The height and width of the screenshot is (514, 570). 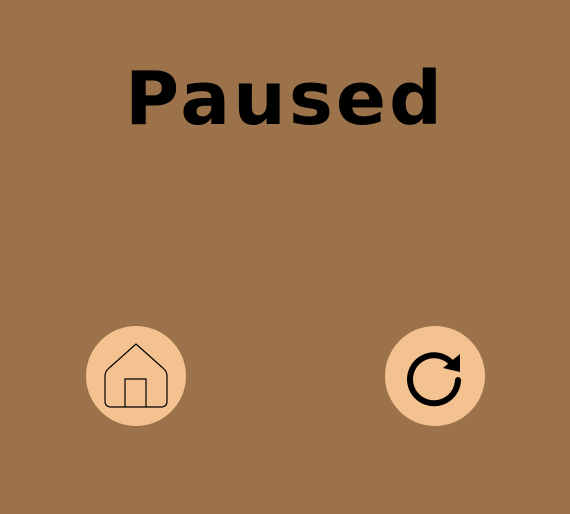 What do you see at coordinates (434, 379) in the screenshot?
I see `restart-icon` at bounding box center [434, 379].